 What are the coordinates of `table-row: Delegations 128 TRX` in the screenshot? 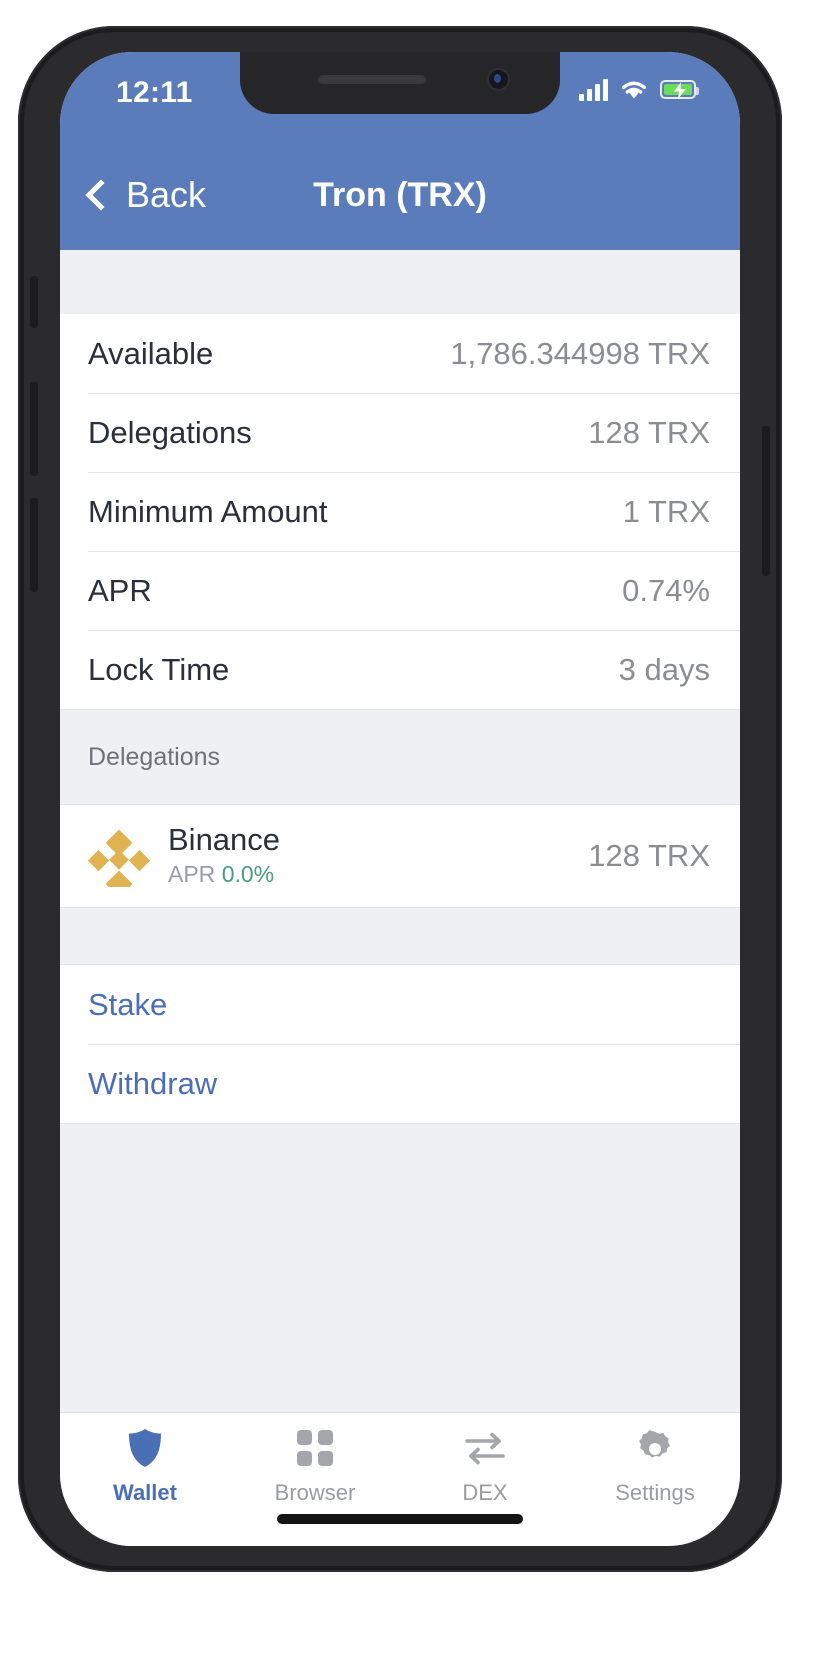 It's located at (400, 432).